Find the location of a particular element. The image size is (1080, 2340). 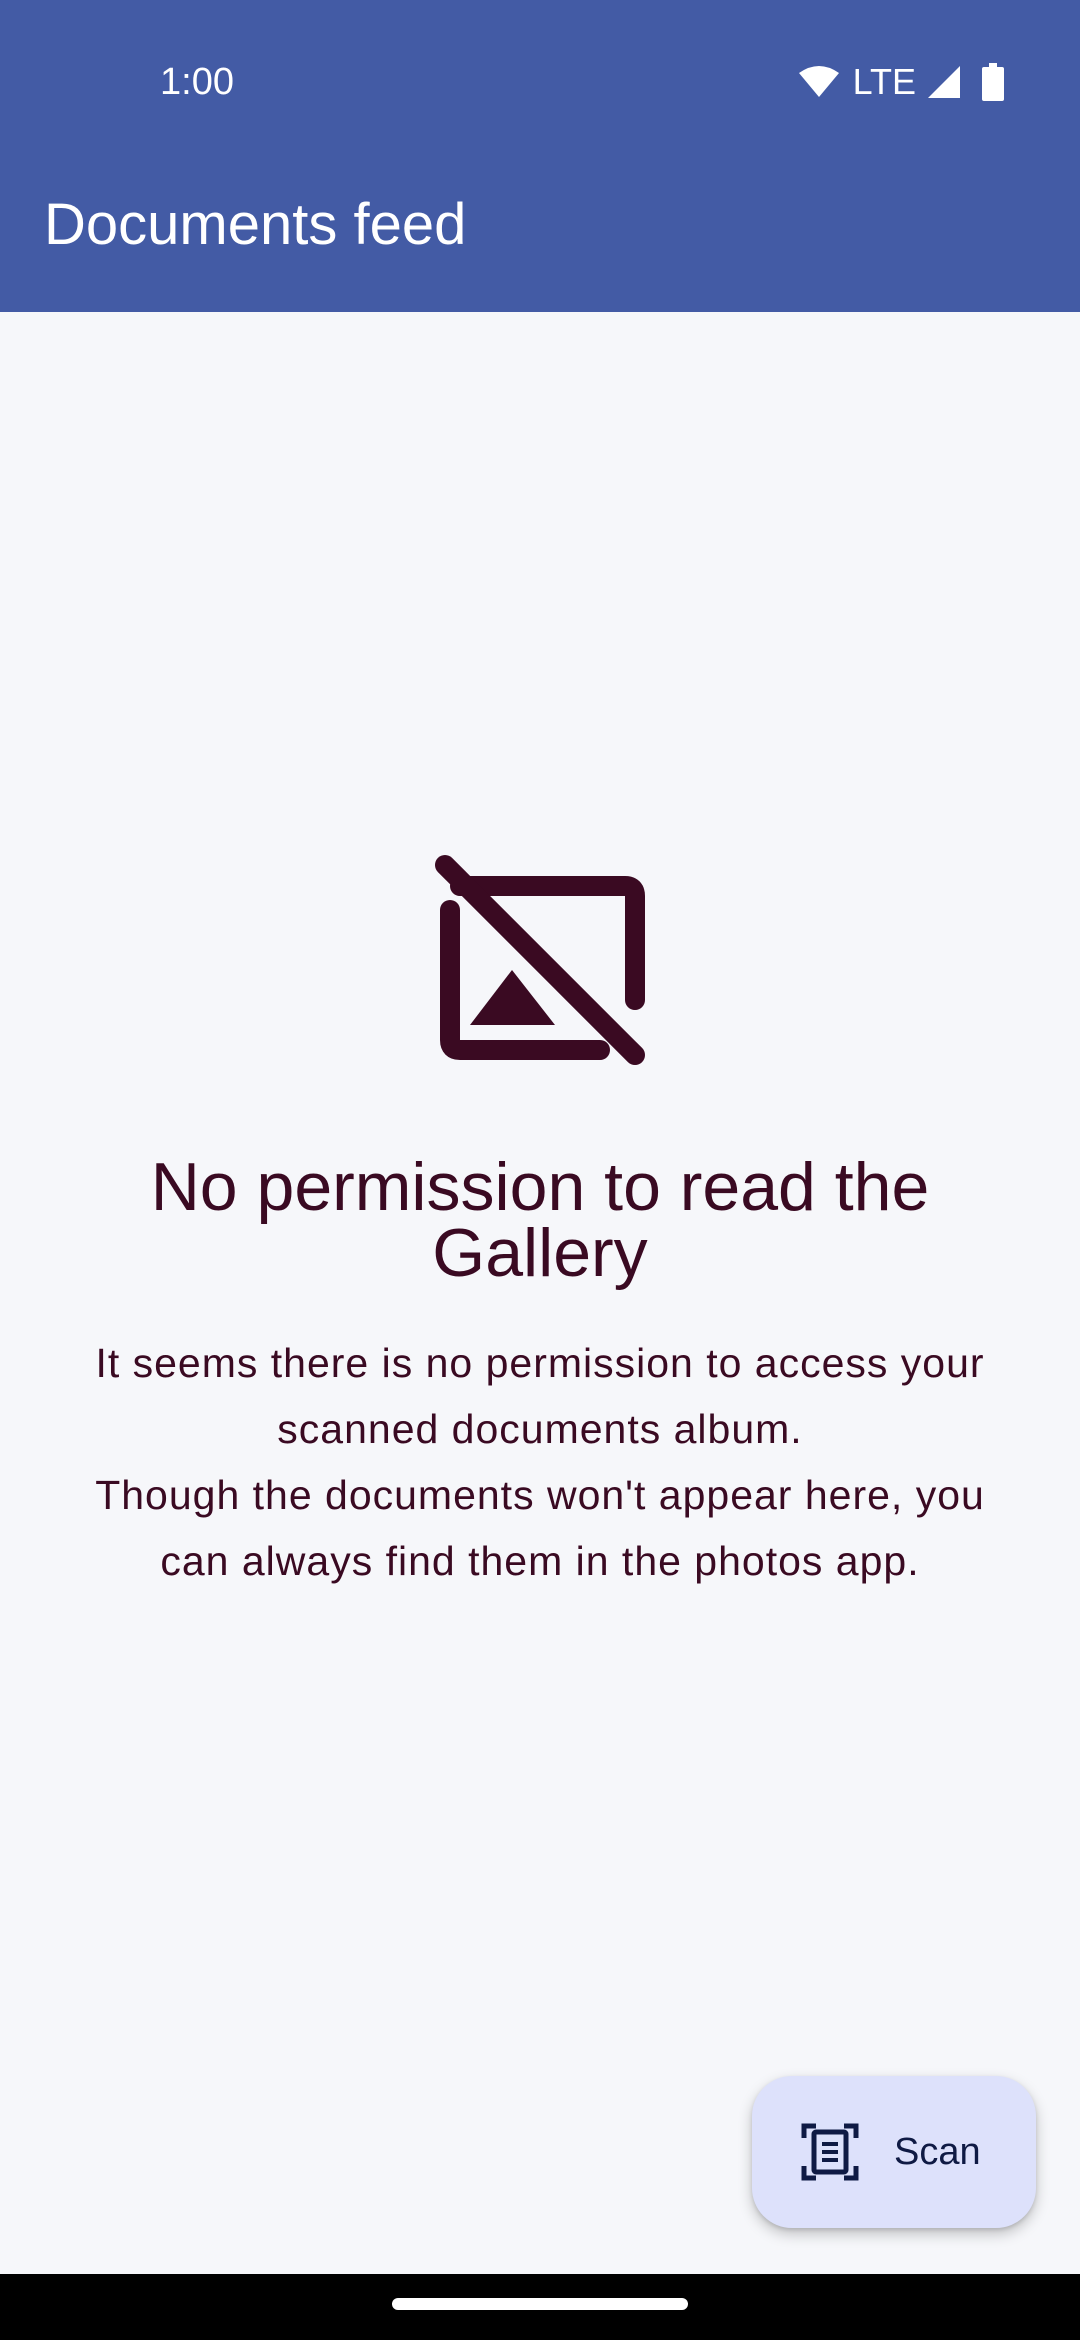

system-navigation-bar is located at coordinates (540, 2307).